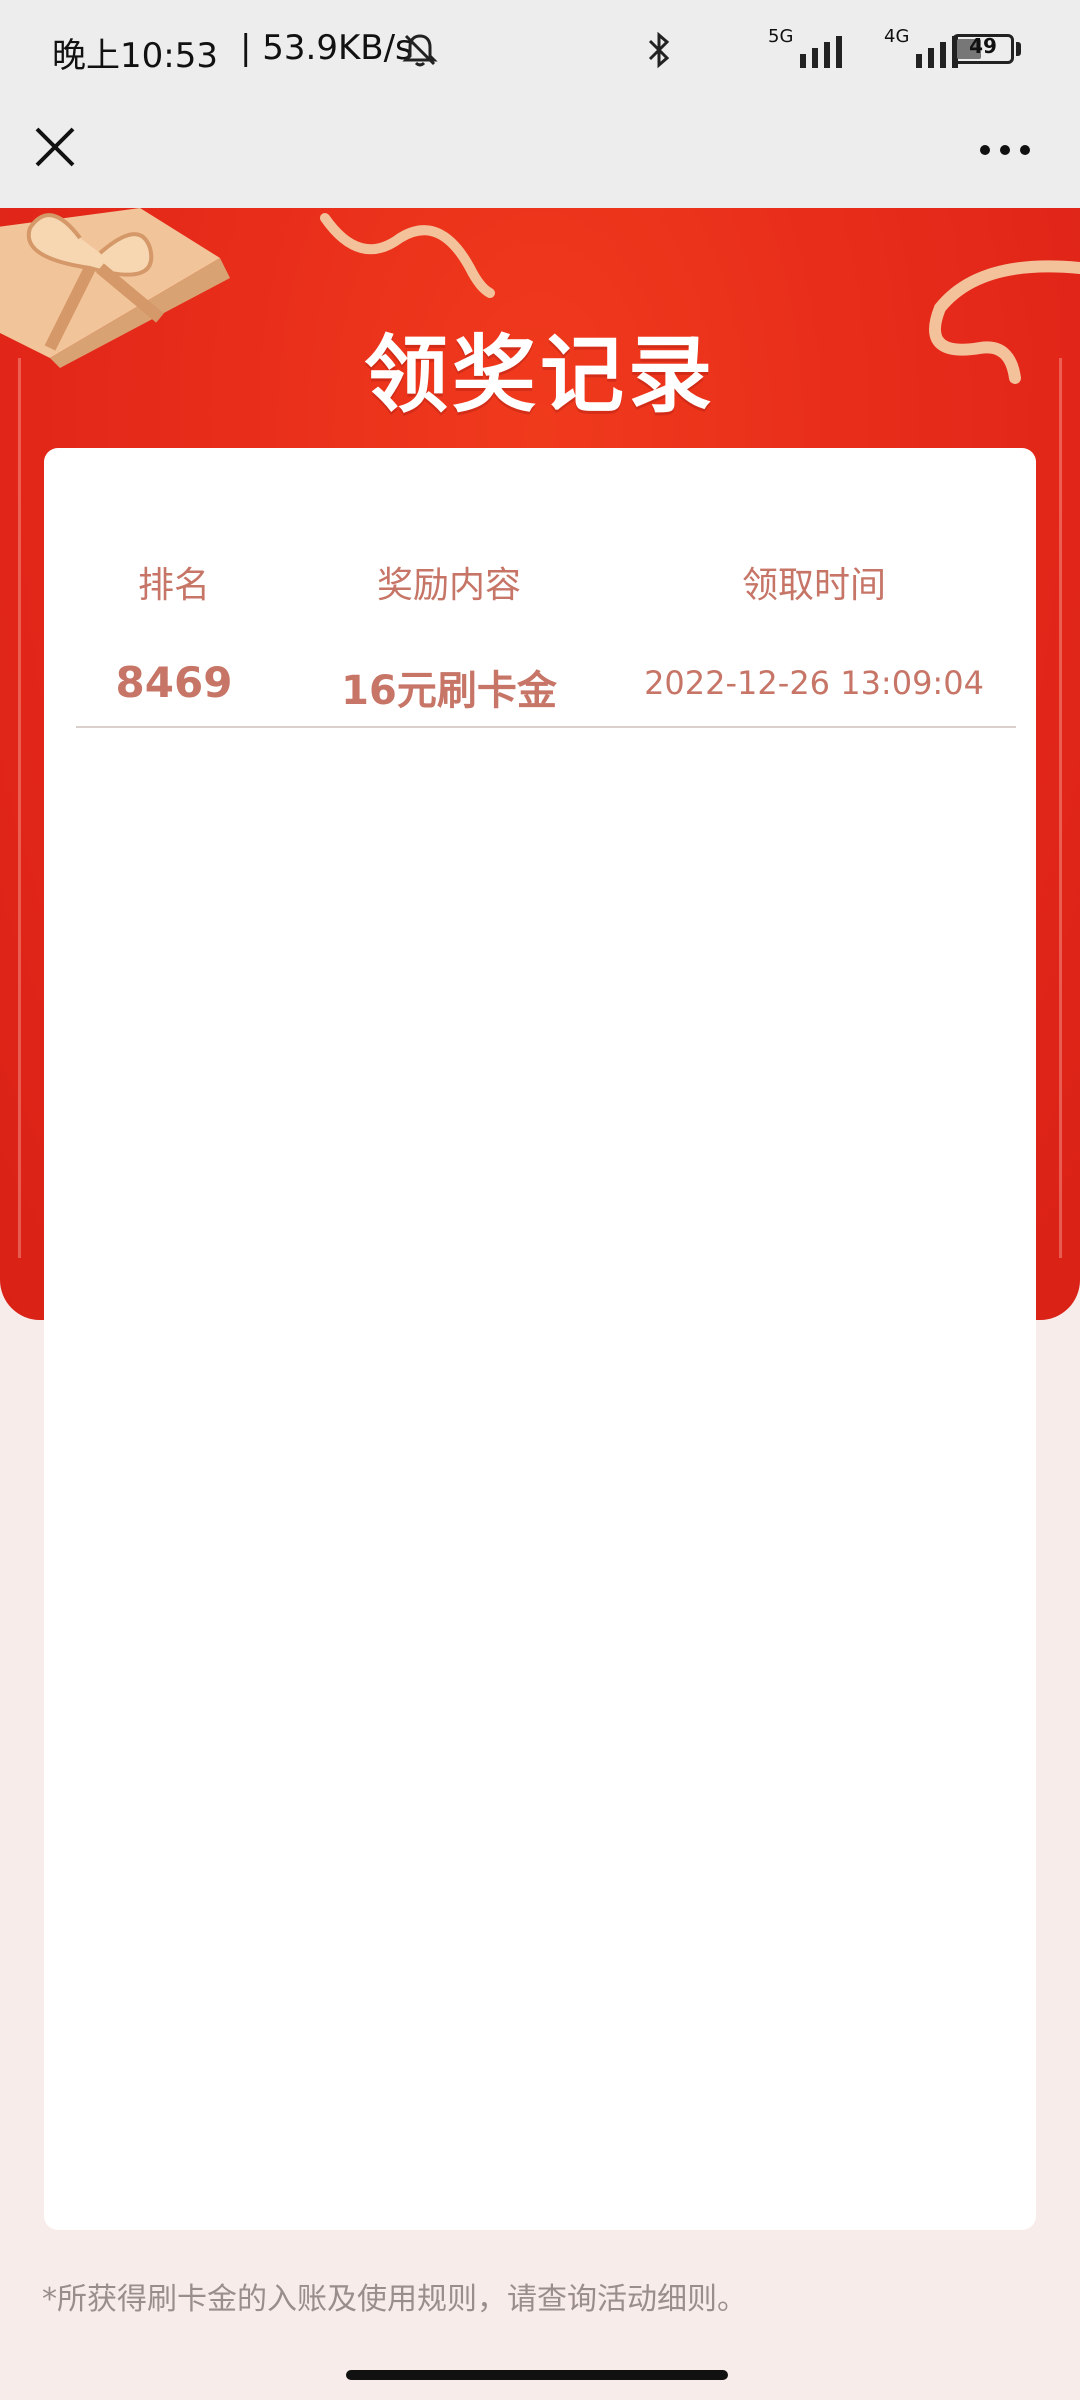  I want to click on battery-level: 49, so click(983, 46).